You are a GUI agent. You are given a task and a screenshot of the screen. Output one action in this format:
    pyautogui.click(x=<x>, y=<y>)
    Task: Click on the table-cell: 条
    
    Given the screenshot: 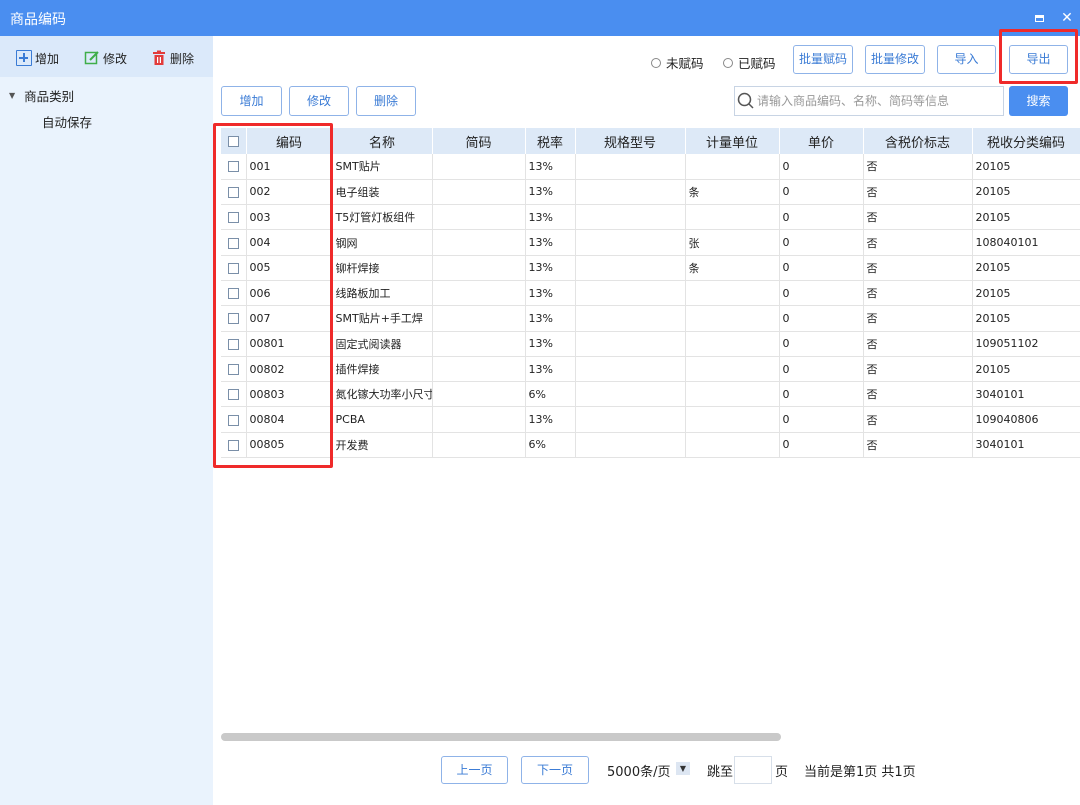 What is the action you would take?
    pyautogui.click(x=732, y=192)
    